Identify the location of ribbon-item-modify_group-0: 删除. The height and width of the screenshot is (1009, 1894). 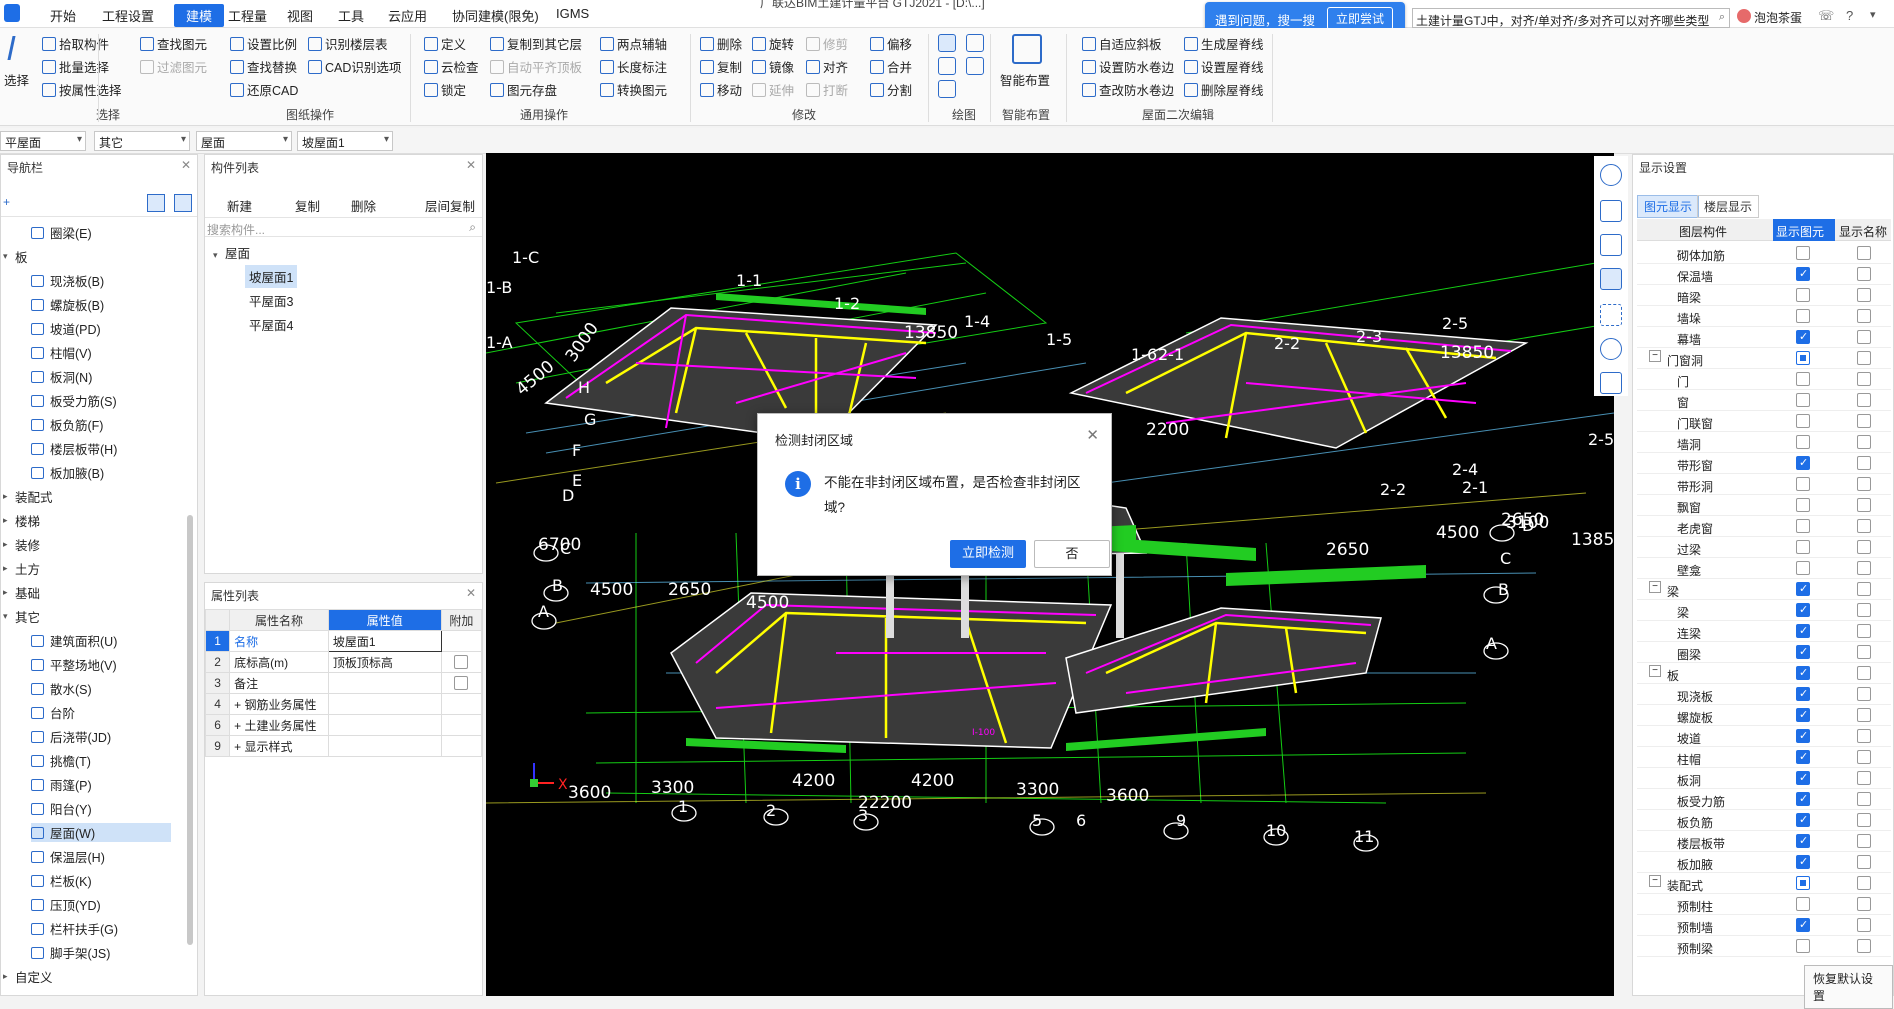
(721, 43).